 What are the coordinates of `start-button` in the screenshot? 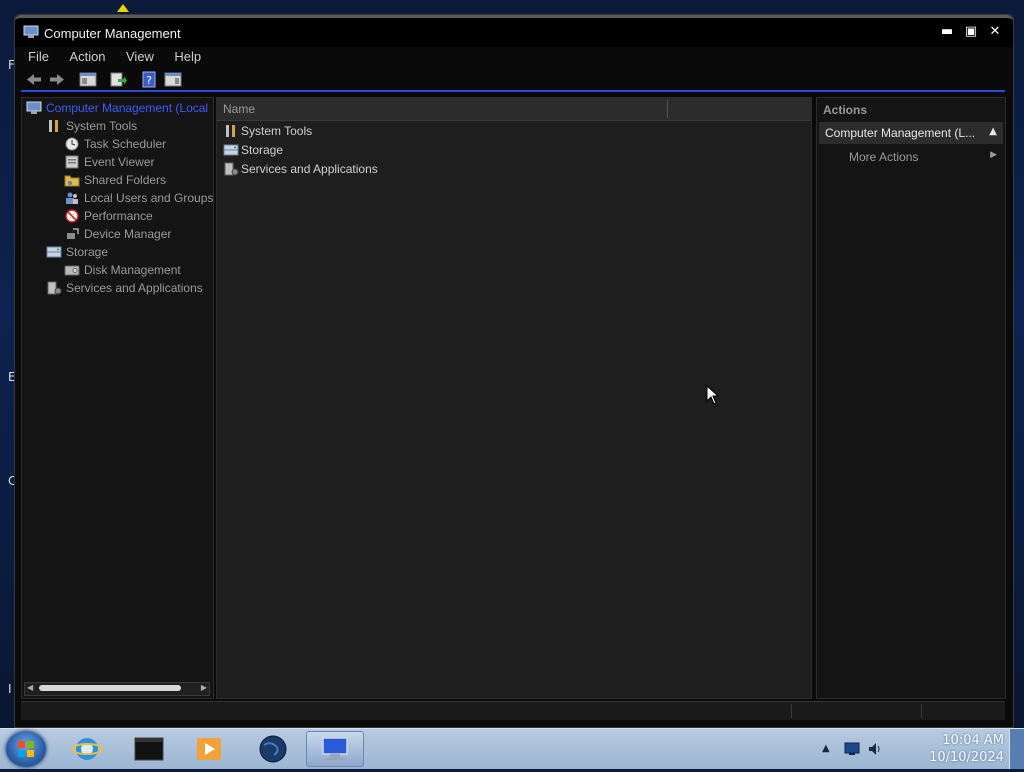 It's located at (26, 749).